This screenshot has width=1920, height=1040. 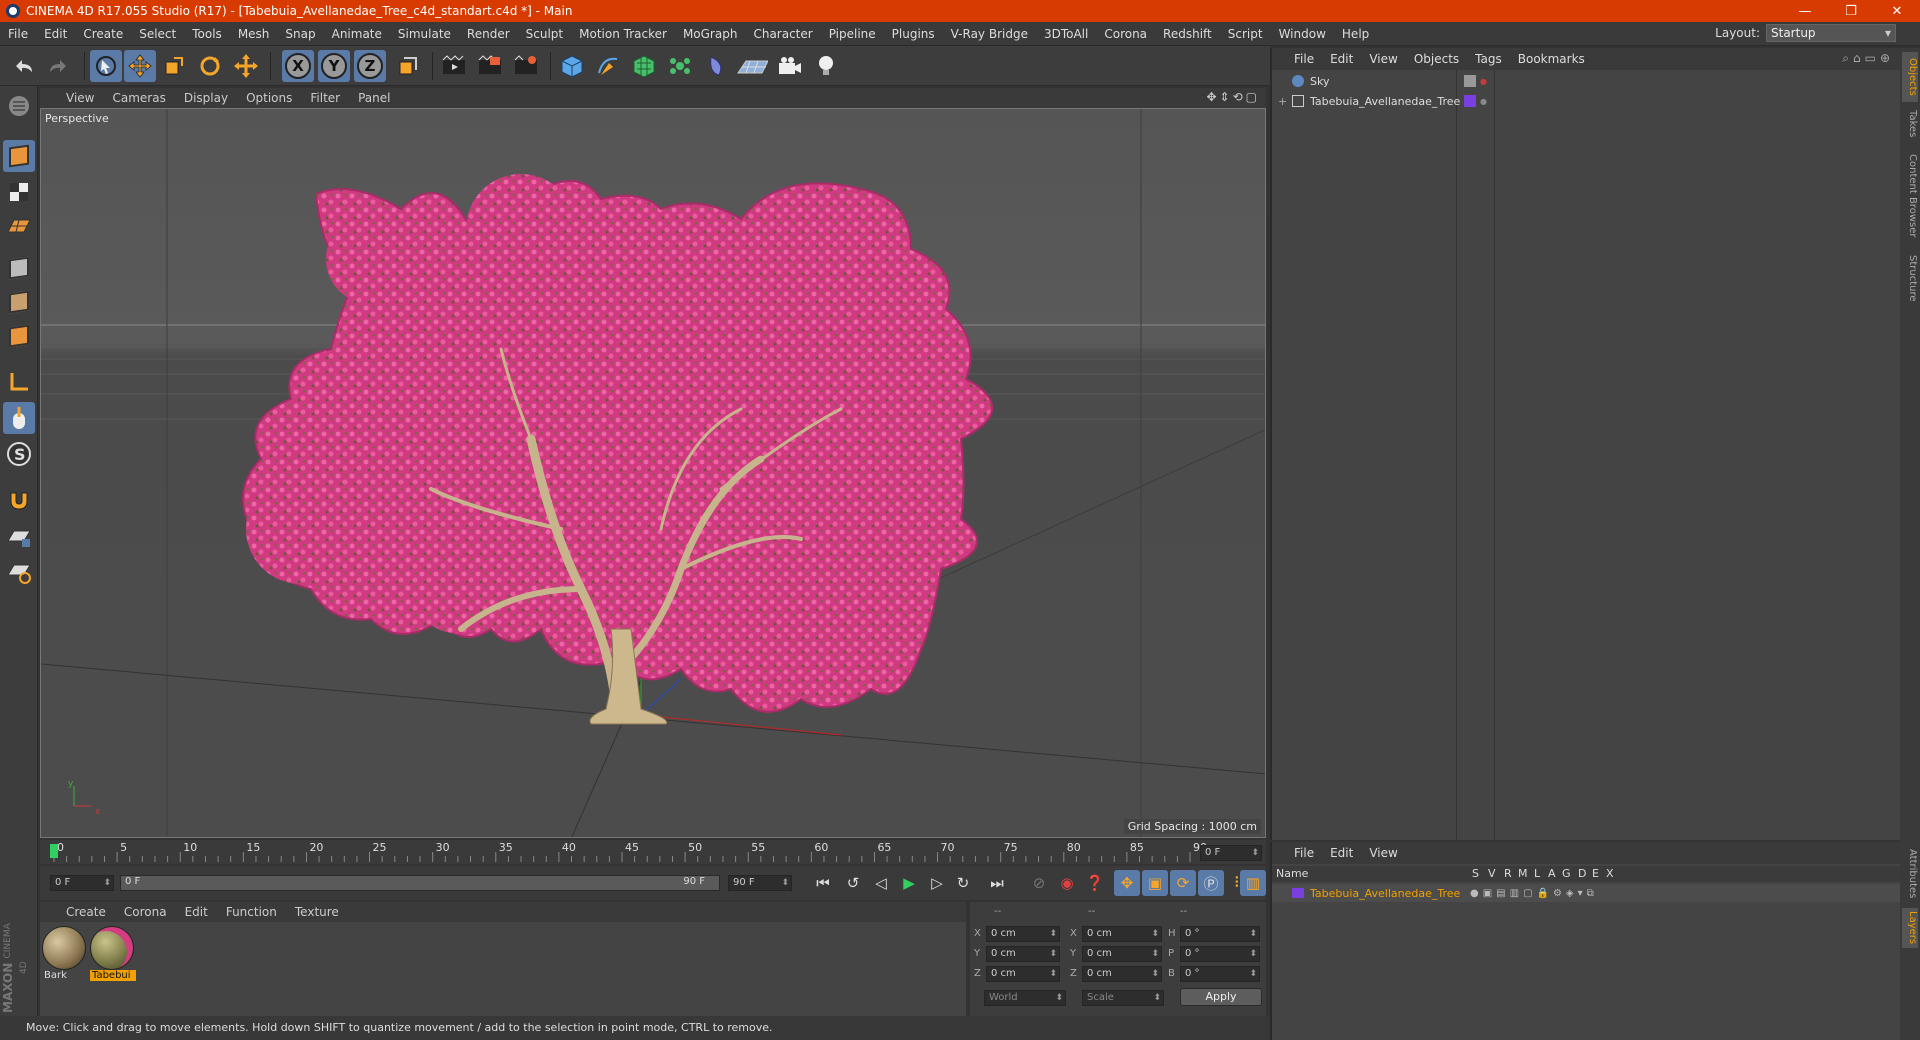 I want to click on menu-mograph: MoGraph, so click(x=710, y=34).